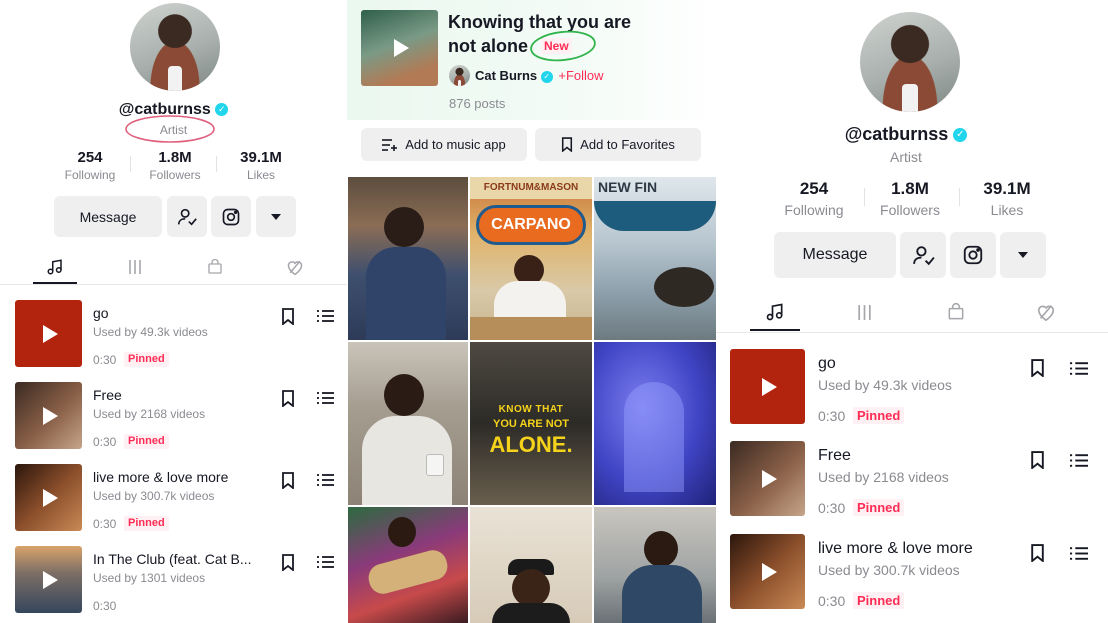 The height and width of the screenshot is (623, 1108). I want to click on message-label: Message, so click(835, 254).